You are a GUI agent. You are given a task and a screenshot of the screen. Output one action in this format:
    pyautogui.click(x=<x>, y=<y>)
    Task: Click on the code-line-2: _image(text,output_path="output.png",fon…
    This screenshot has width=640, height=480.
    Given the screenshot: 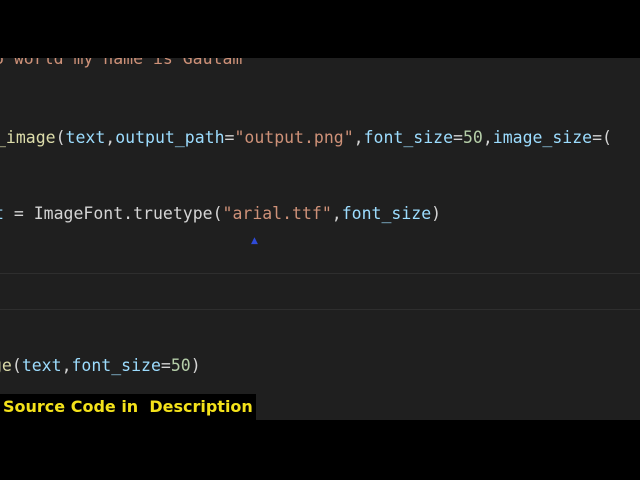 What is the action you would take?
    pyautogui.click(x=306, y=138)
    